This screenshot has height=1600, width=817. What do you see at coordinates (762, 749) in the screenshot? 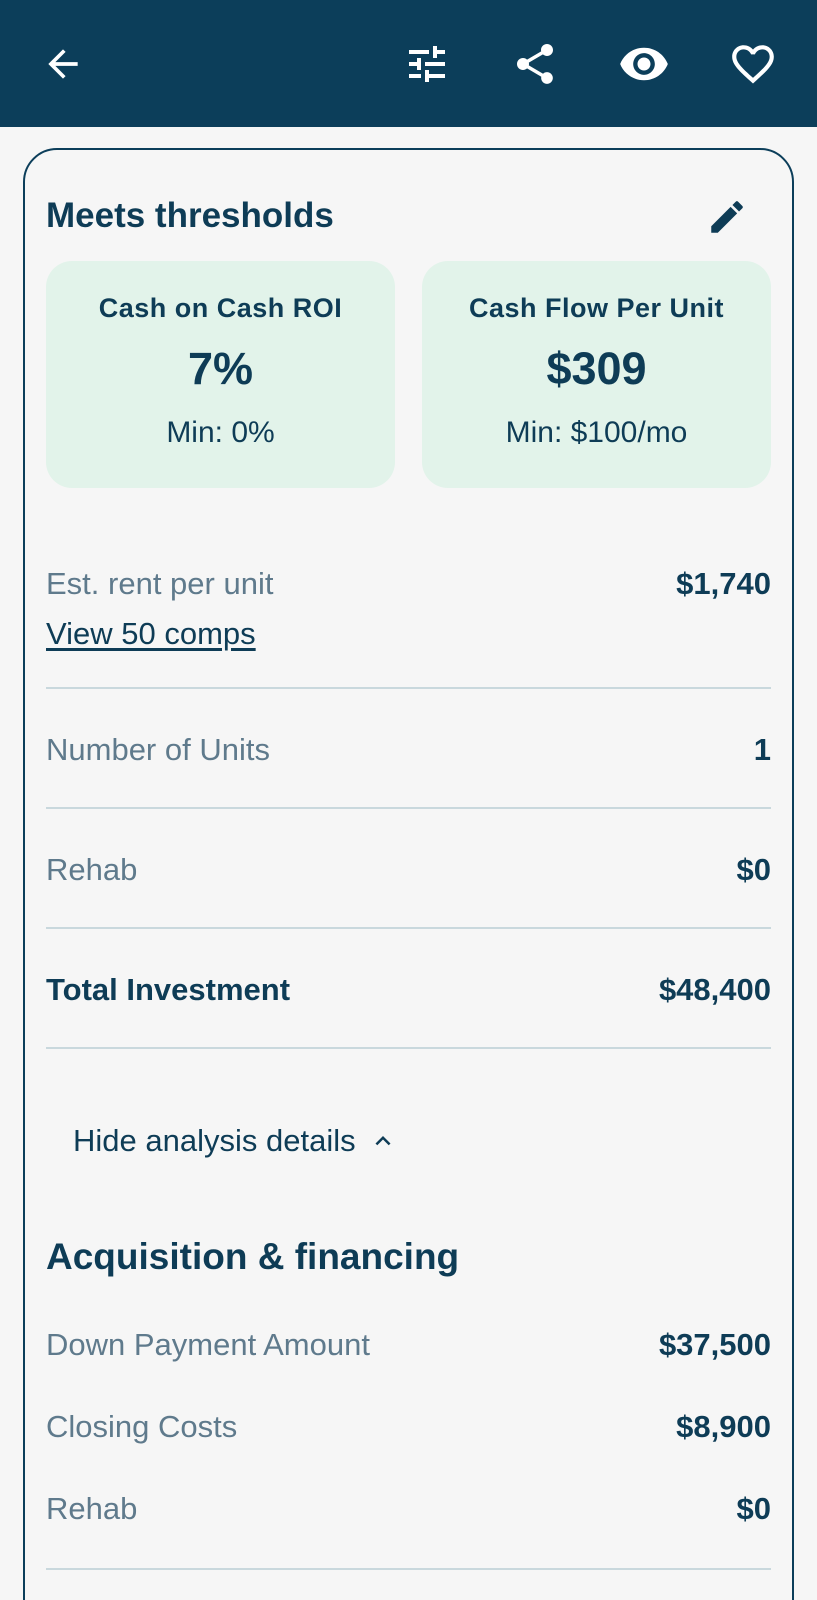
I see `units-value: 1` at bounding box center [762, 749].